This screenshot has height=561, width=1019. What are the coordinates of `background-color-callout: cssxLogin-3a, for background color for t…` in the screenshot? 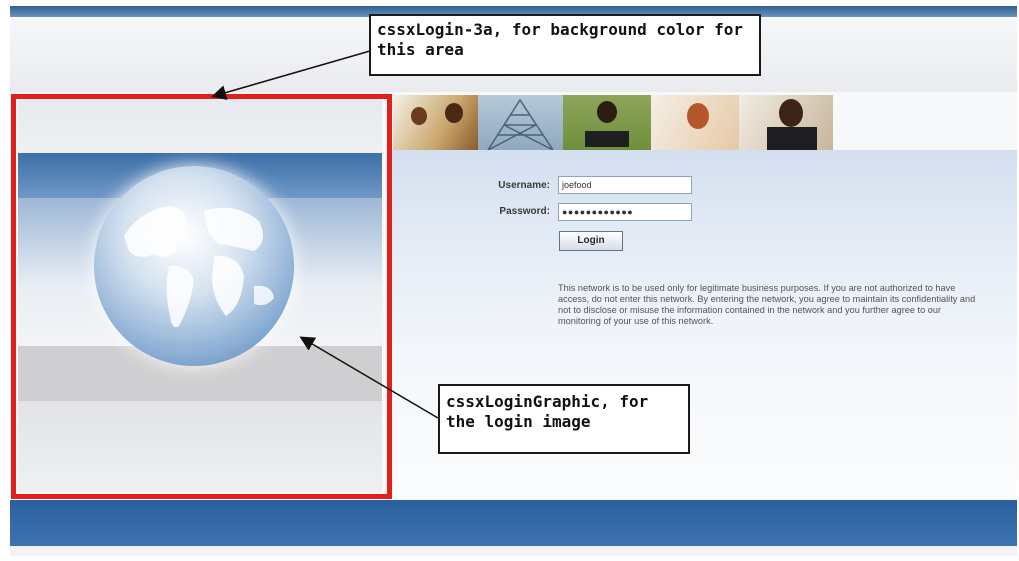 It's located at (565, 45).